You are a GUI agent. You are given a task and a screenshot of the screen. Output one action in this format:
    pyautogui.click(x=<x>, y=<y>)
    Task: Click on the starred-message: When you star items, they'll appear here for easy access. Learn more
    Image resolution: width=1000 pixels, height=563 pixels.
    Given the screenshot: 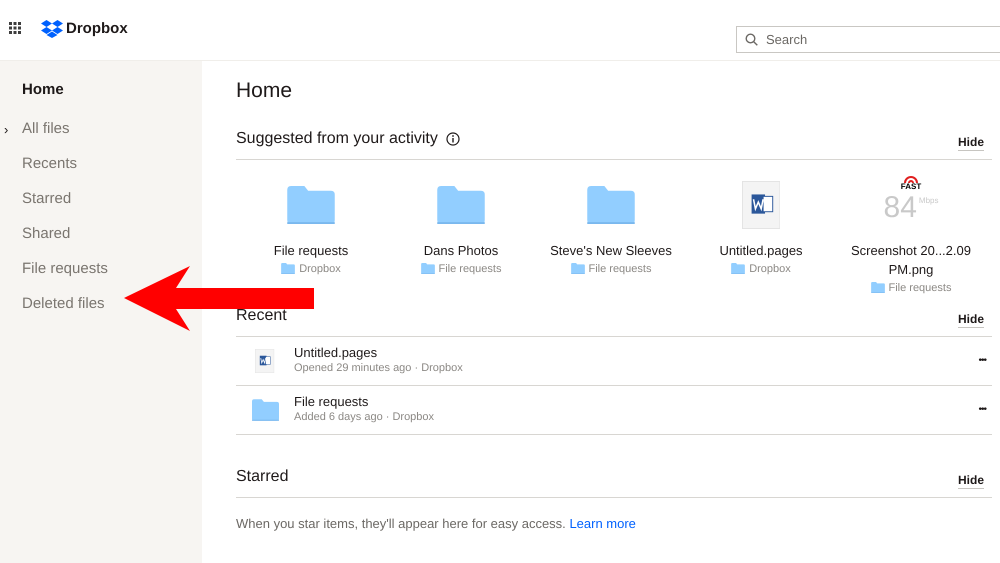 What is the action you would take?
    pyautogui.click(x=436, y=523)
    